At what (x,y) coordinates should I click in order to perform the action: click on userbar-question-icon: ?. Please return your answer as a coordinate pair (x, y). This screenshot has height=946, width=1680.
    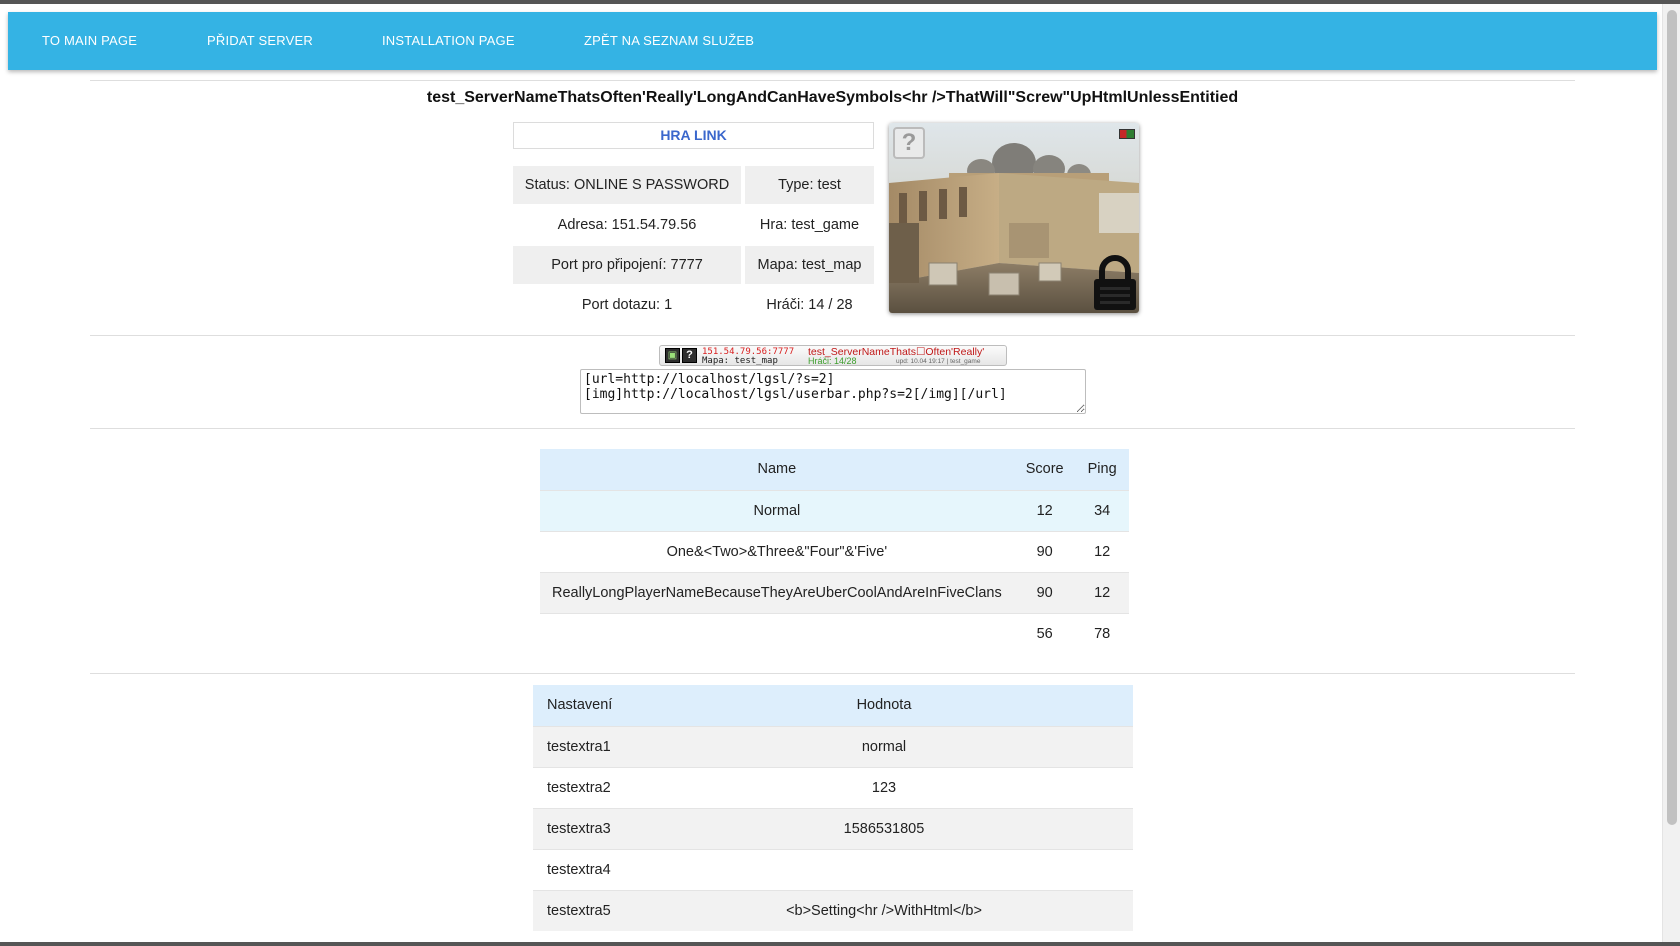
    Looking at the image, I should click on (689, 355).